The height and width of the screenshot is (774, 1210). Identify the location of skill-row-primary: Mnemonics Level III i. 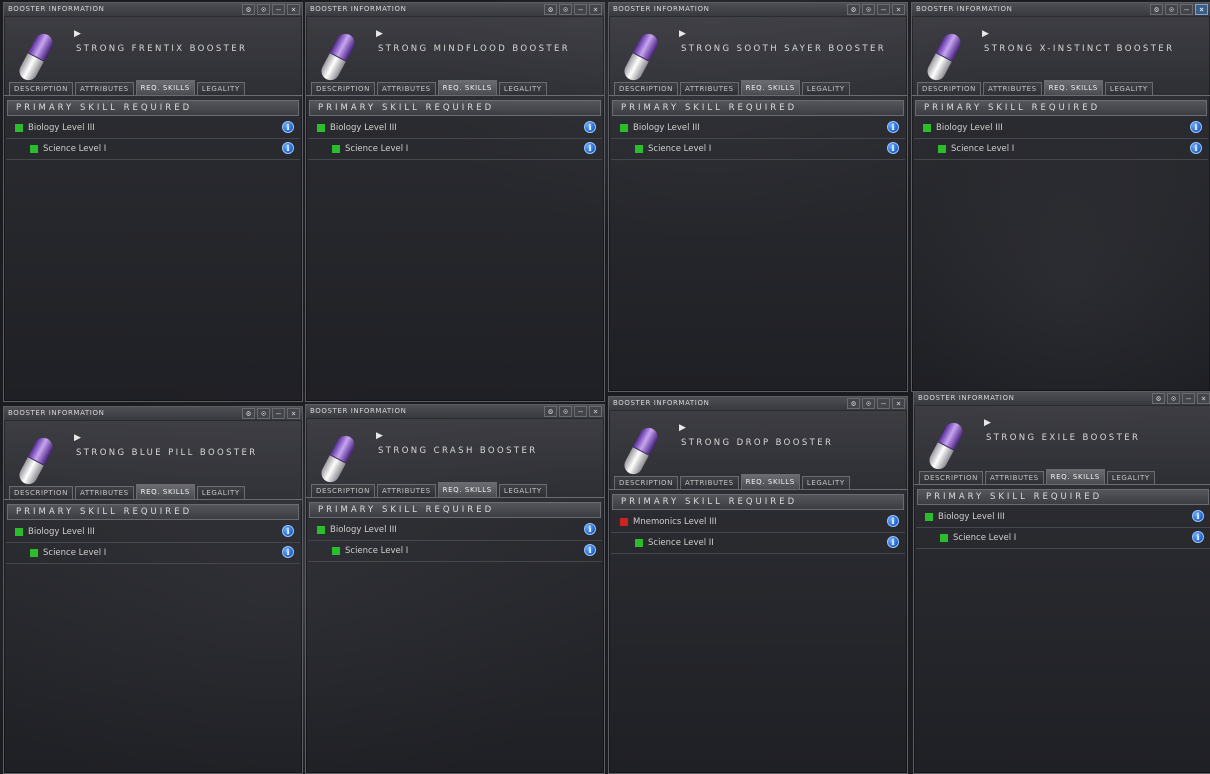
(758, 522).